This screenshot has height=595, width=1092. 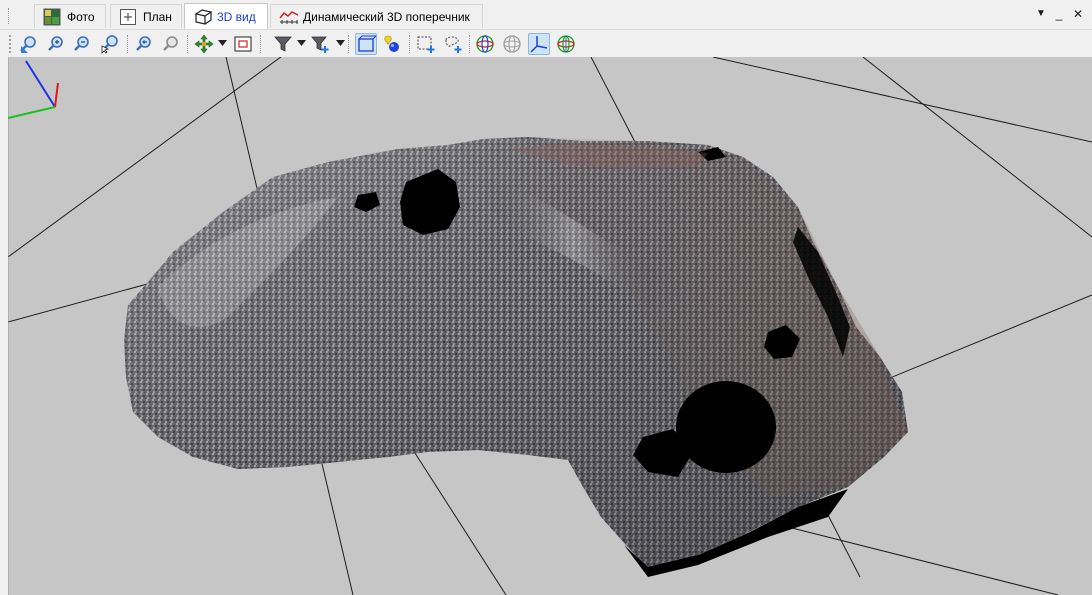 I want to click on sphere-green-icon, so click(x=566, y=44).